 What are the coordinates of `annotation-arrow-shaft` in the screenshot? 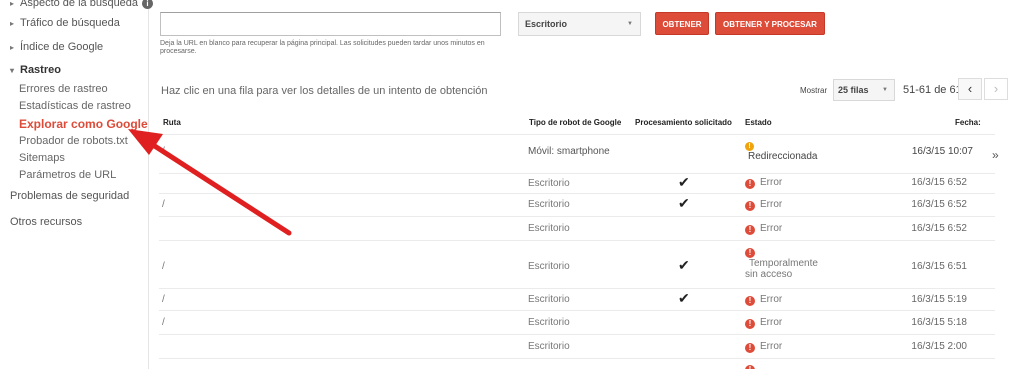 It's located at (219, 188).